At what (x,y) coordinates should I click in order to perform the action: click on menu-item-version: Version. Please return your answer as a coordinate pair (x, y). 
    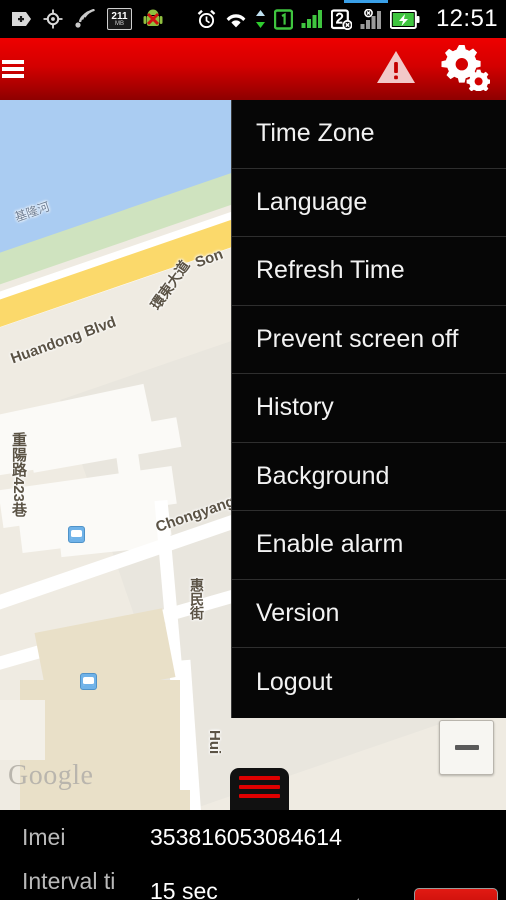
    Looking at the image, I should click on (369, 614).